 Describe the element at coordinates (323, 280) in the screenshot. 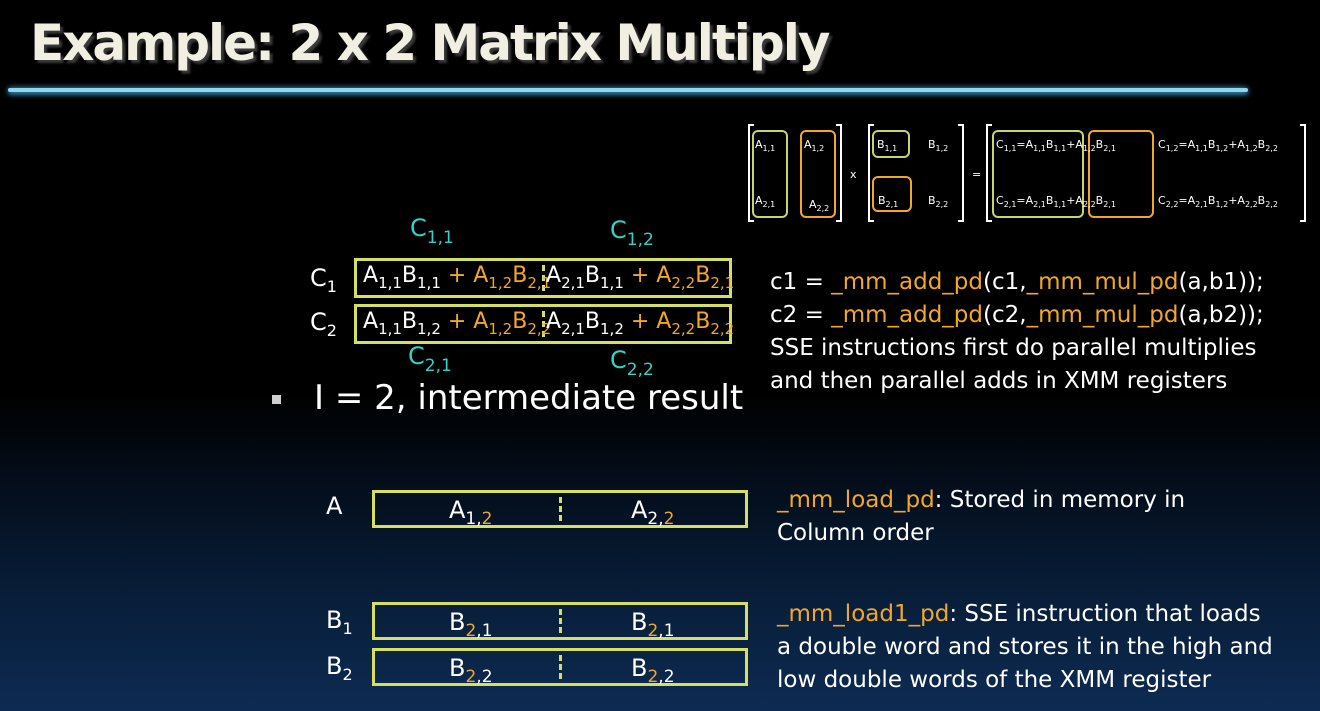

I see `row-label-c1: C1` at that location.